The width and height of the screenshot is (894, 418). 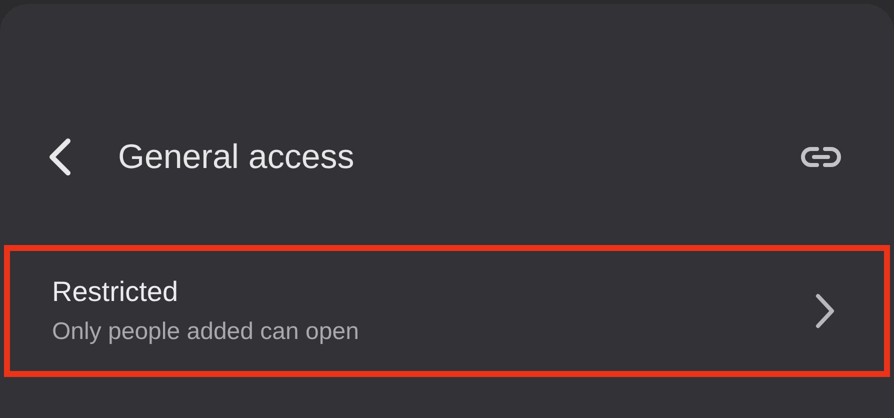 I want to click on option-title: Restricted, so click(x=116, y=292).